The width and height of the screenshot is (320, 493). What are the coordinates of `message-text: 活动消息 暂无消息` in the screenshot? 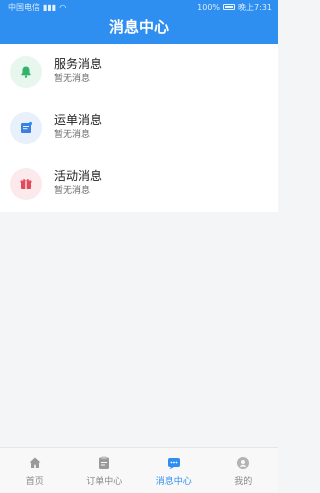 It's located at (78, 183).